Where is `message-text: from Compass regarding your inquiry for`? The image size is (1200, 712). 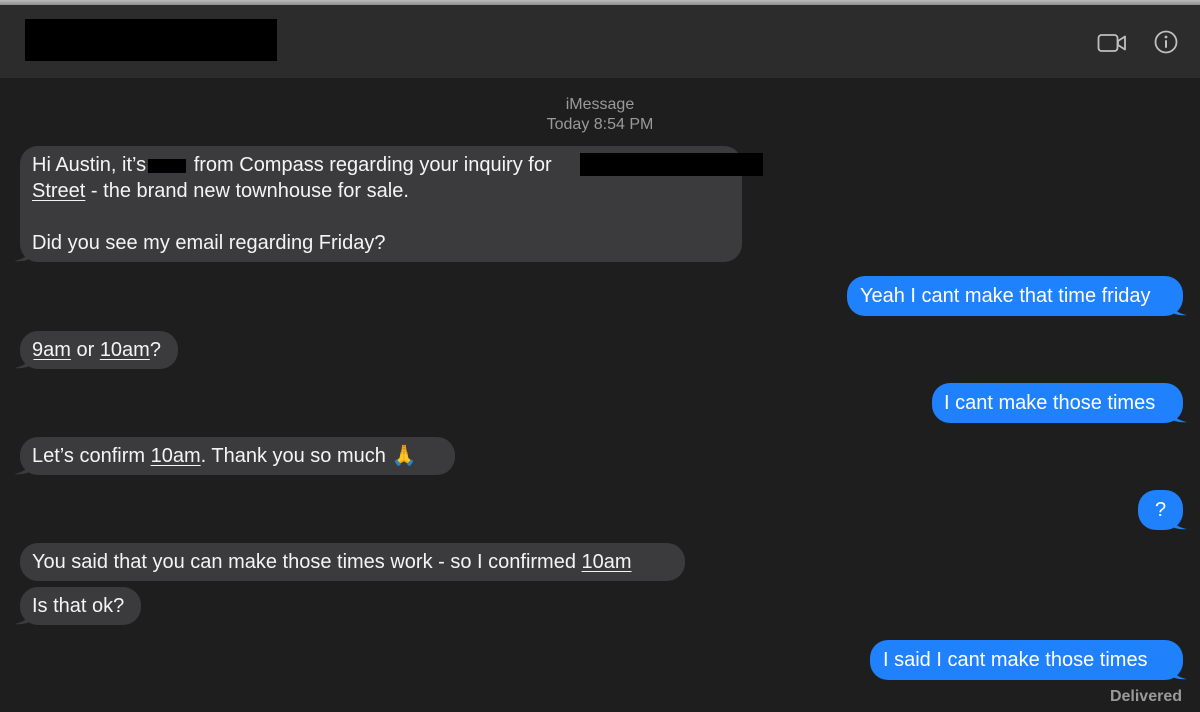 message-text: from Compass regarding your inquiry for is located at coordinates (372, 165).